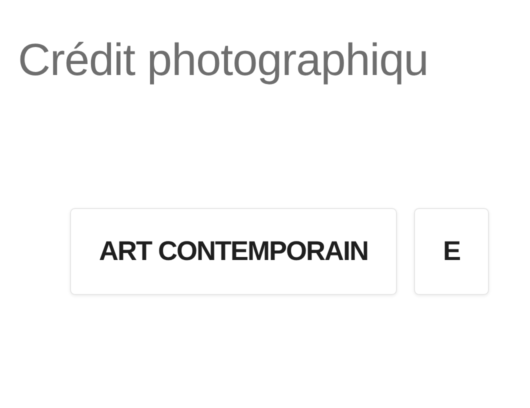 This screenshot has width=530, height=408. Describe the element at coordinates (452, 251) in the screenshot. I see `category-tag: E` at that location.